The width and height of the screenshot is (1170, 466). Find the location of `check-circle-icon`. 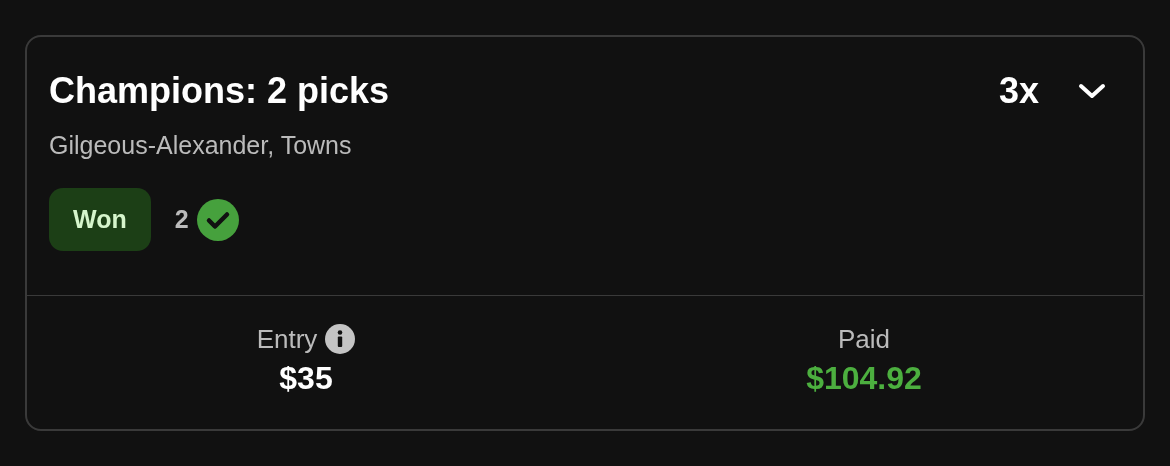

check-circle-icon is located at coordinates (217, 219).